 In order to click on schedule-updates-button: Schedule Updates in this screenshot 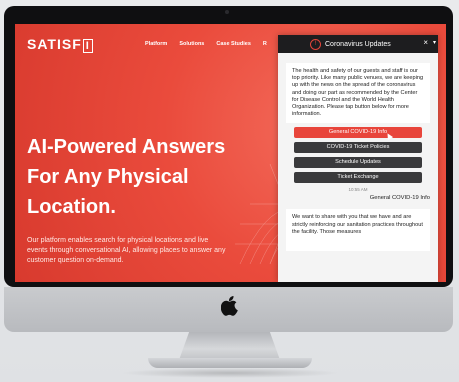, I will do `click(358, 163)`.